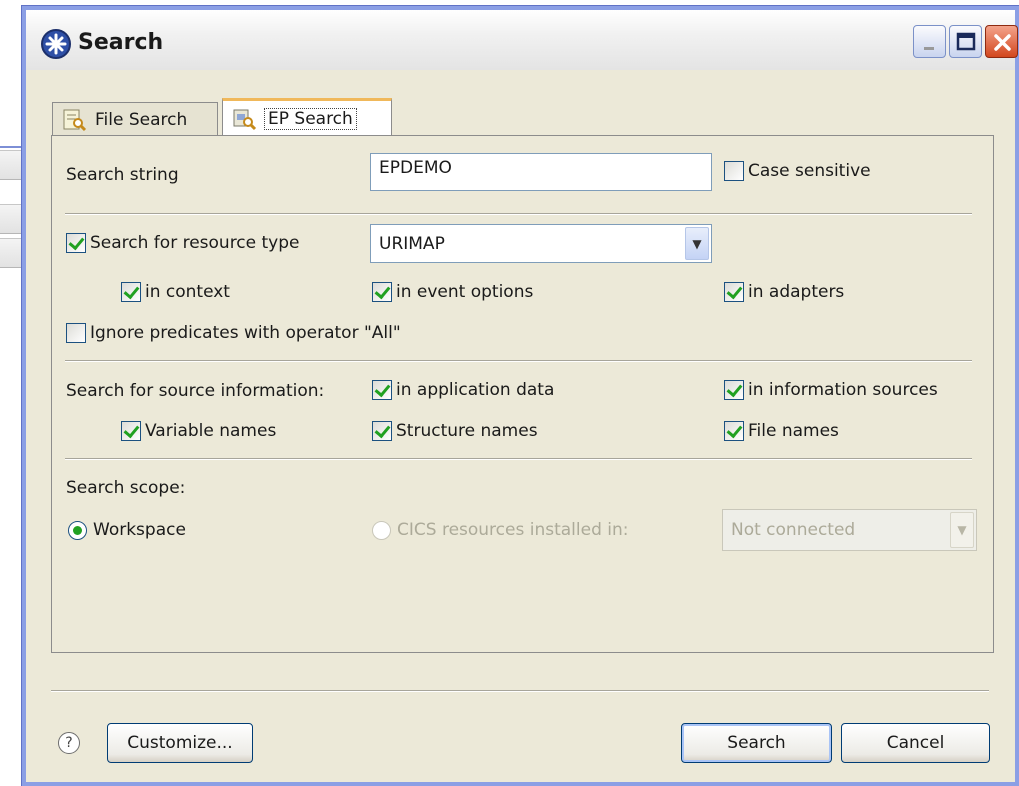  What do you see at coordinates (131, 292) in the screenshot?
I see `in-context-box` at bounding box center [131, 292].